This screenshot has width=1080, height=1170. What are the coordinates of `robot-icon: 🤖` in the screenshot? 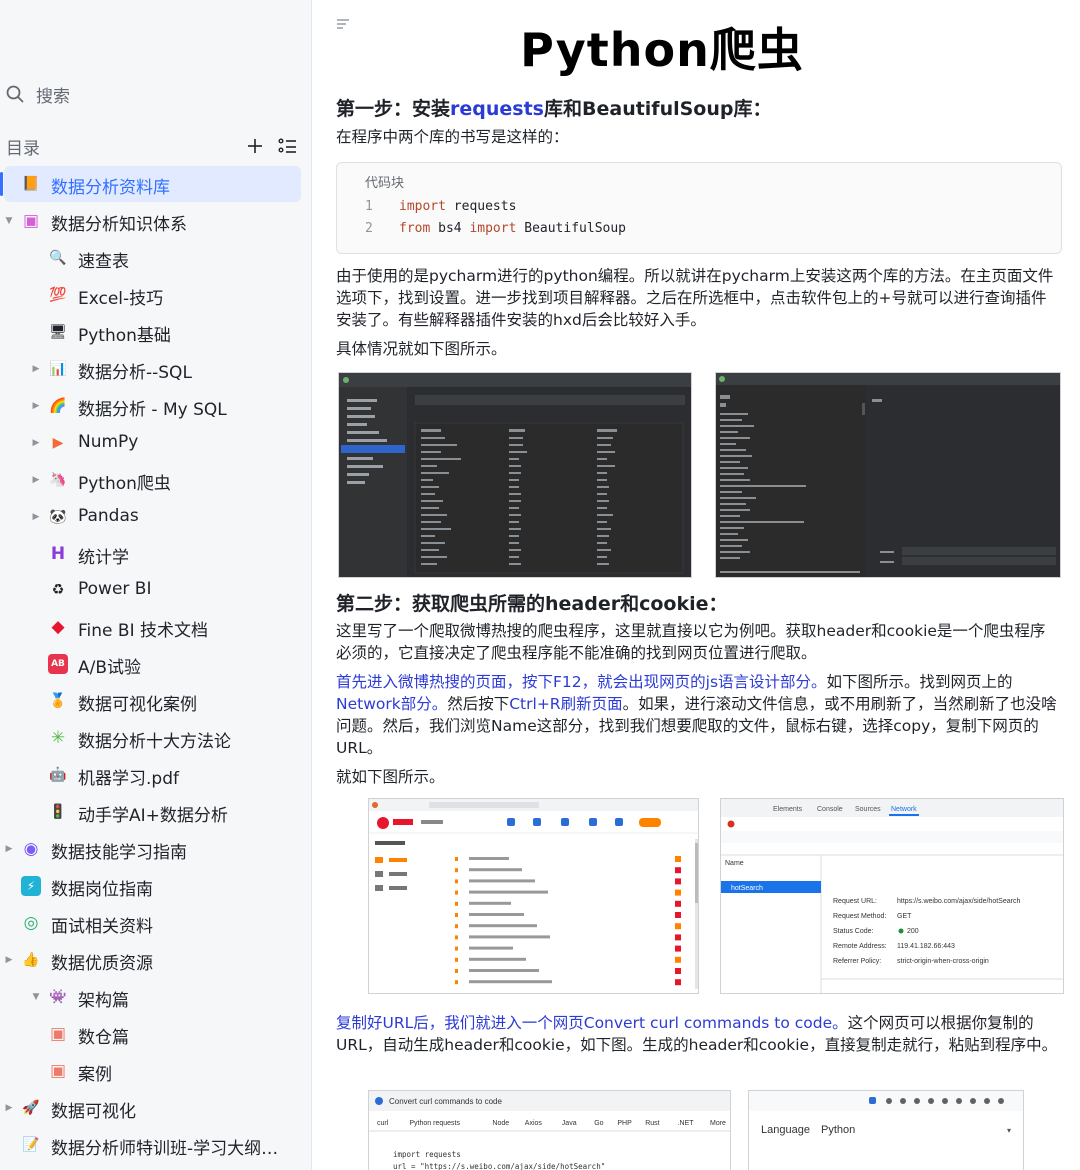 It's located at (58, 775).